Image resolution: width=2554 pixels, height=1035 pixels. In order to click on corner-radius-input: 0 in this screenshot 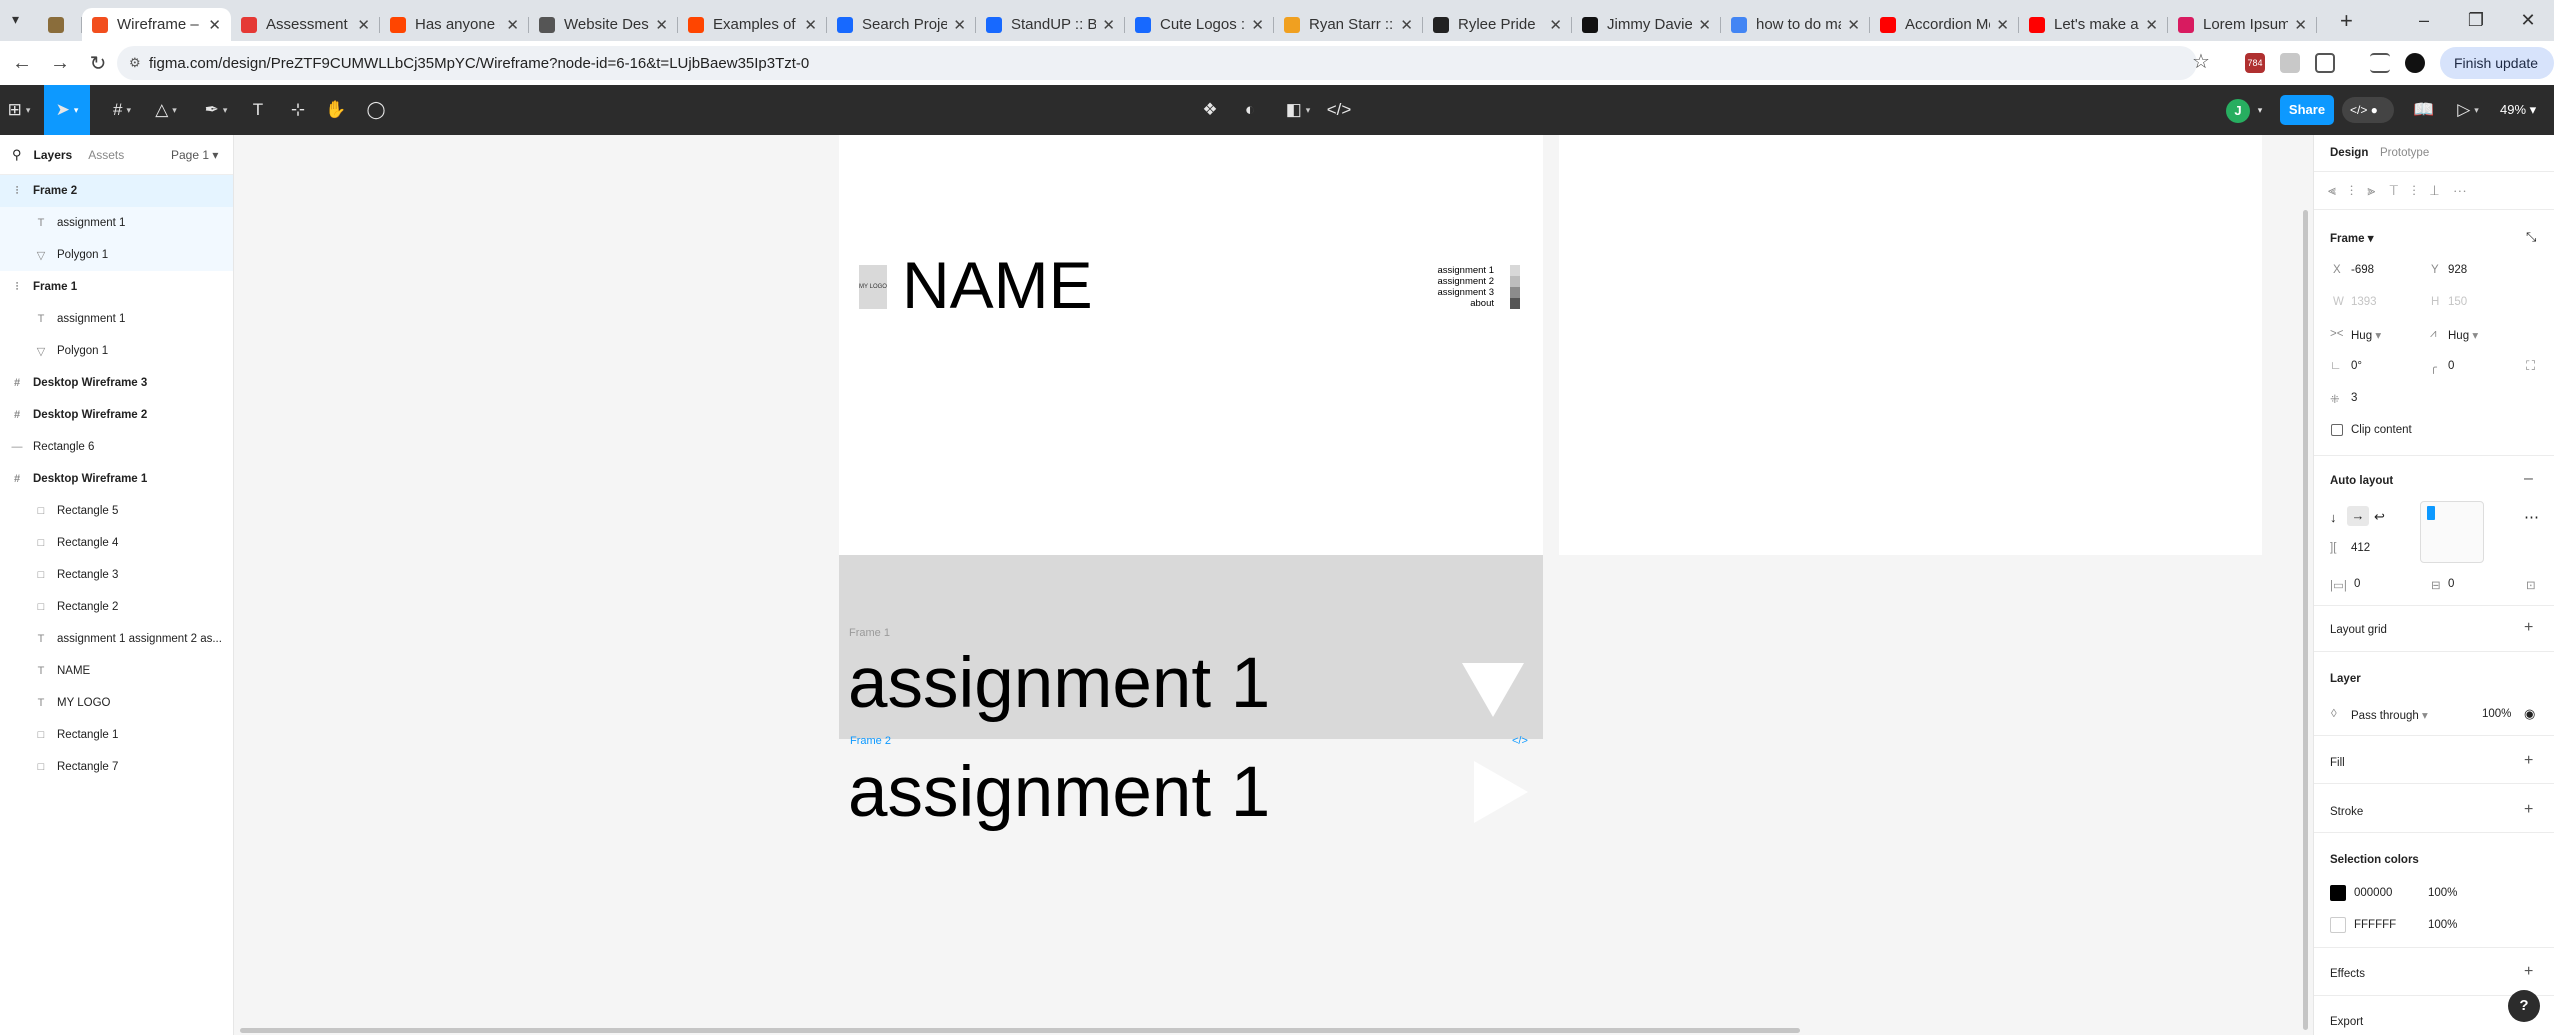, I will do `click(2451, 366)`.